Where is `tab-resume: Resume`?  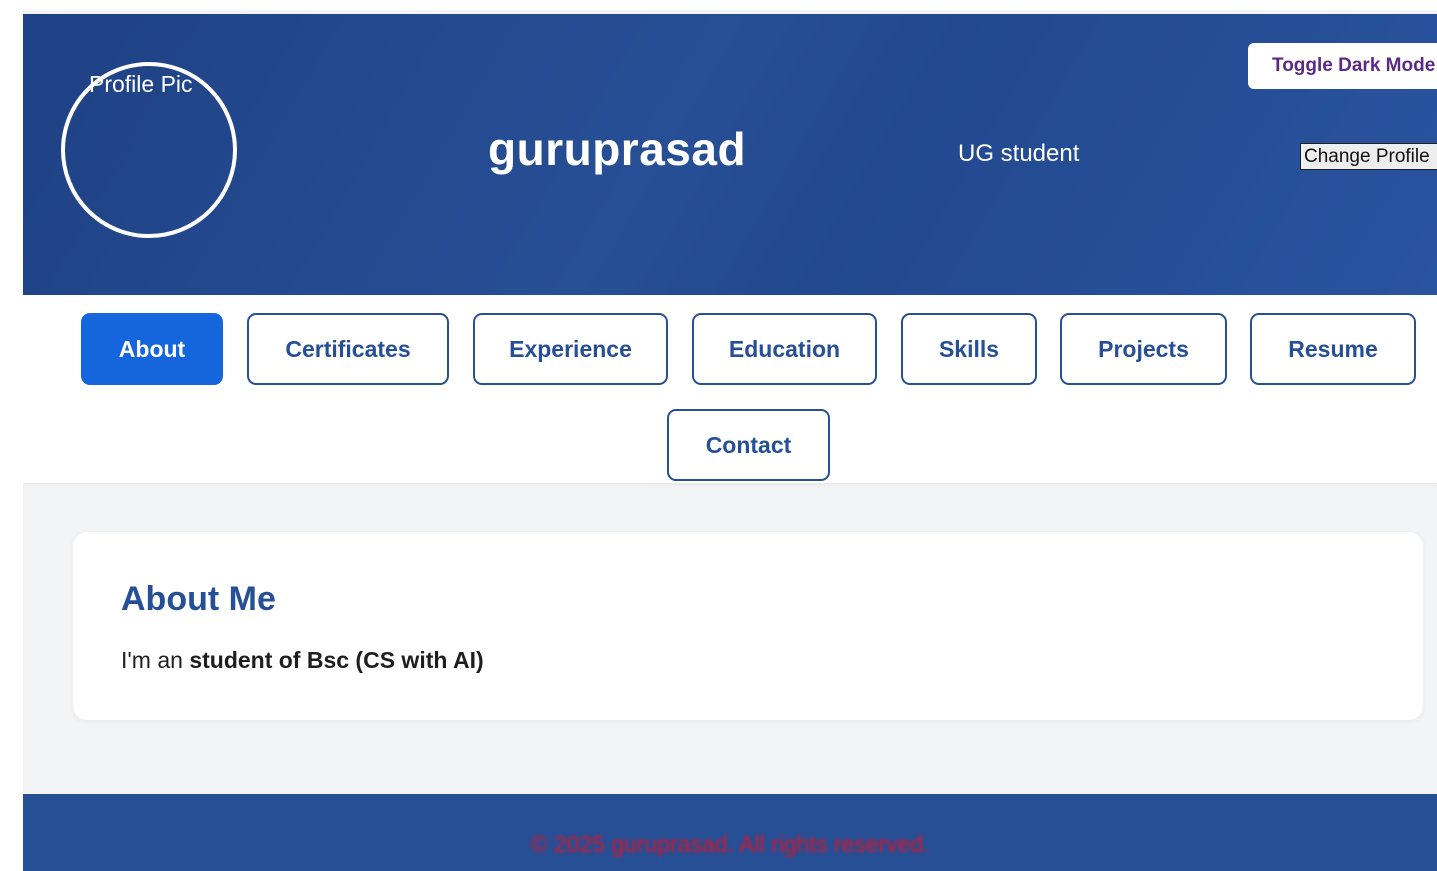
tab-resume: Resume is located at coordinates (1333, 349).